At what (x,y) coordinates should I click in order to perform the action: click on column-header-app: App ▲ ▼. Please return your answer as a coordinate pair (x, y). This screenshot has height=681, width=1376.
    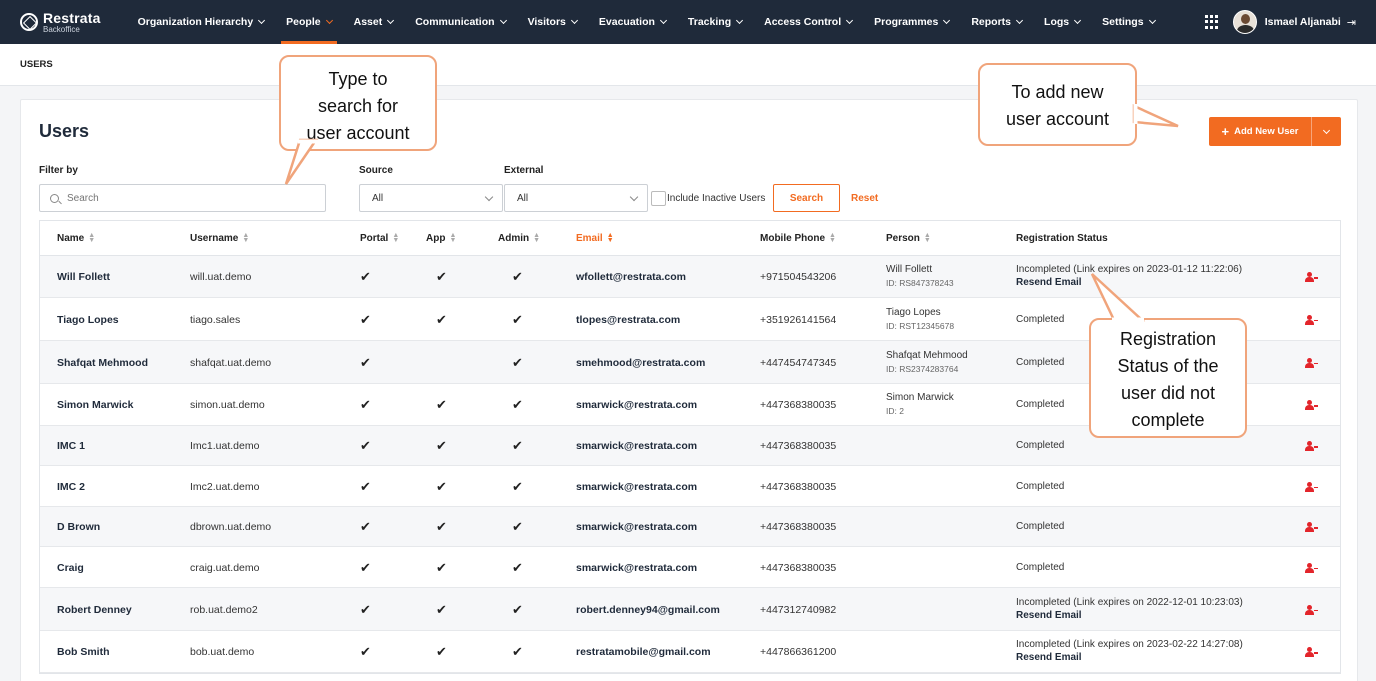
    Looking at the image, I should click on (441, 238).